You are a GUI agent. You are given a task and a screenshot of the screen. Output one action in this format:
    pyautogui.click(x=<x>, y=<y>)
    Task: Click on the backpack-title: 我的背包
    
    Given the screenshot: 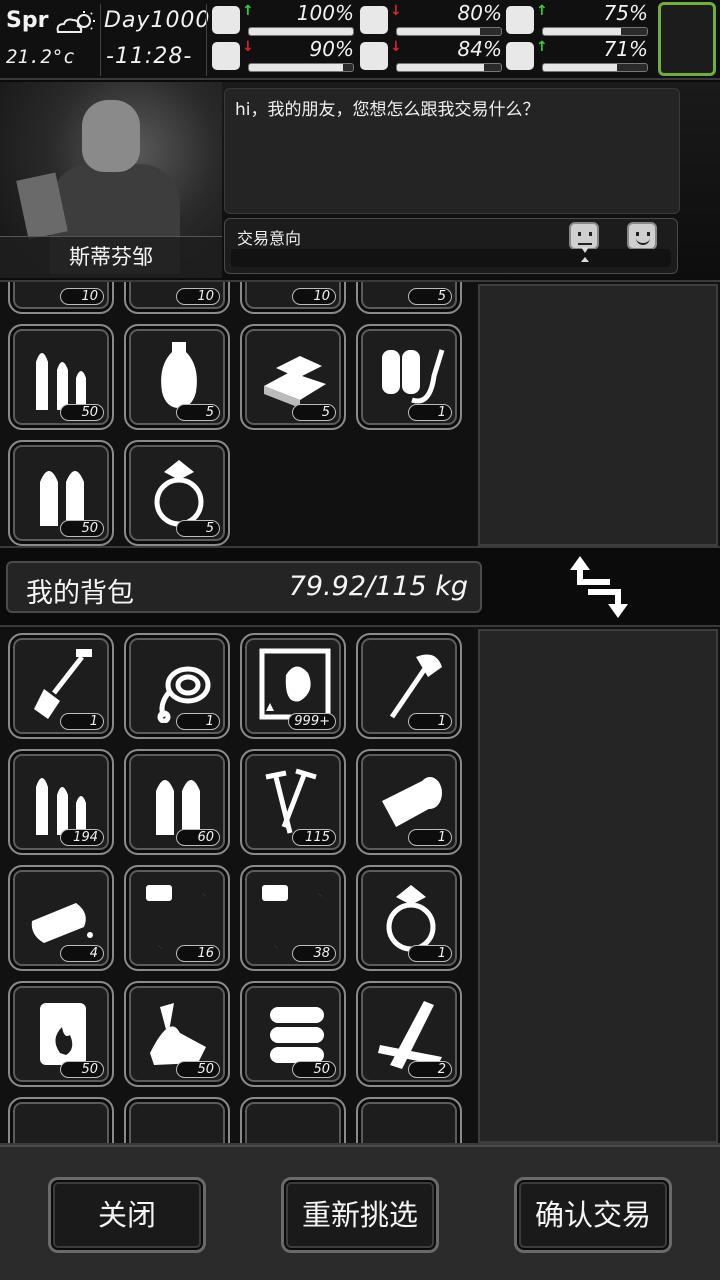 What is the action you would take?
    pyautogui.click(x=80, y=593)
    